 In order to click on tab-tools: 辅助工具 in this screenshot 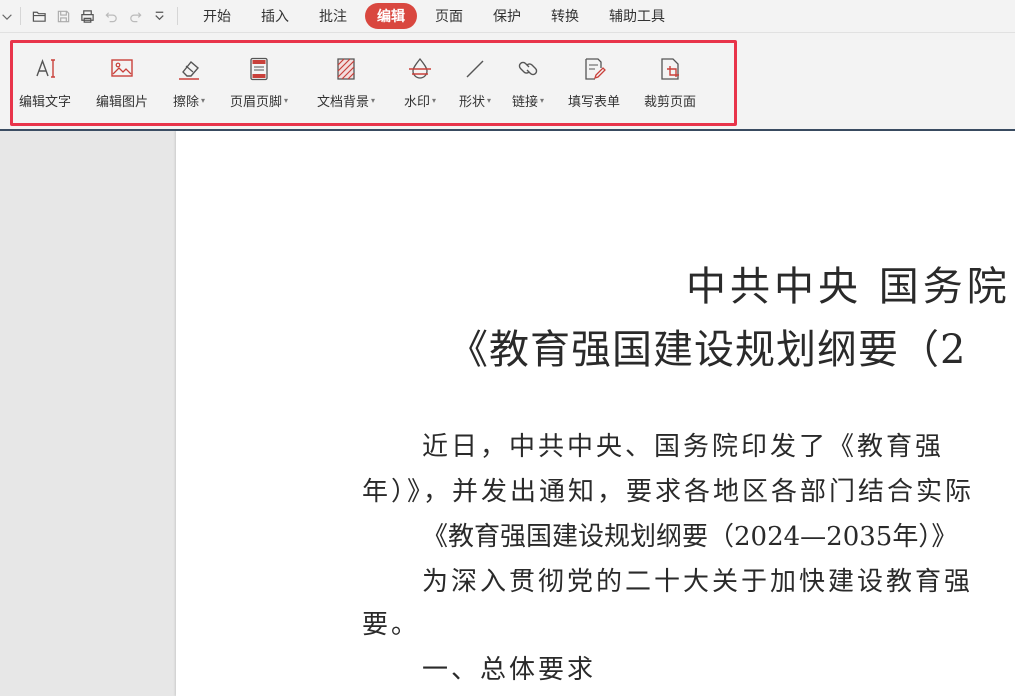, I will do `click(637, 16)`.